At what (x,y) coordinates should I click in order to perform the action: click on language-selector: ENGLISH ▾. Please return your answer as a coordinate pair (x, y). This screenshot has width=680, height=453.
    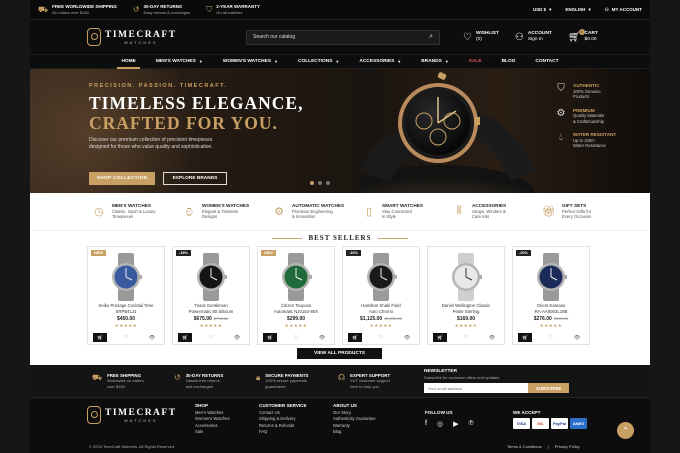
    Looking at the image, I should click on (577, 10).